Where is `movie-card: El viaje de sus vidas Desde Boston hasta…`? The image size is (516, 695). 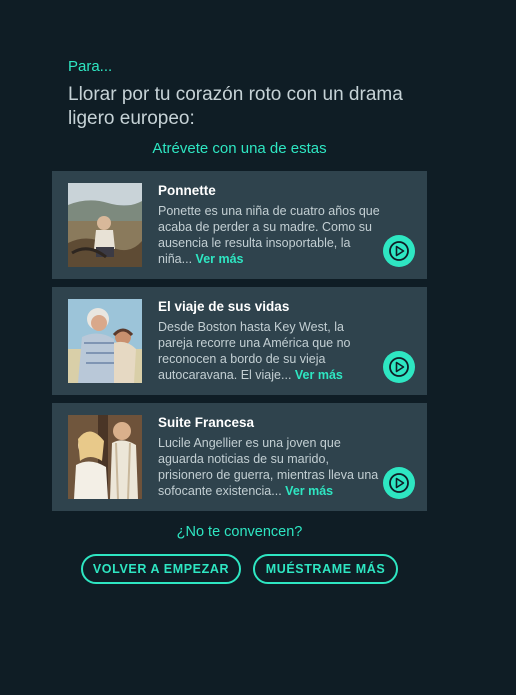
movie-card: El viaje de sus vidas Desde Boston hasta… is located at coordinates (239, 341).